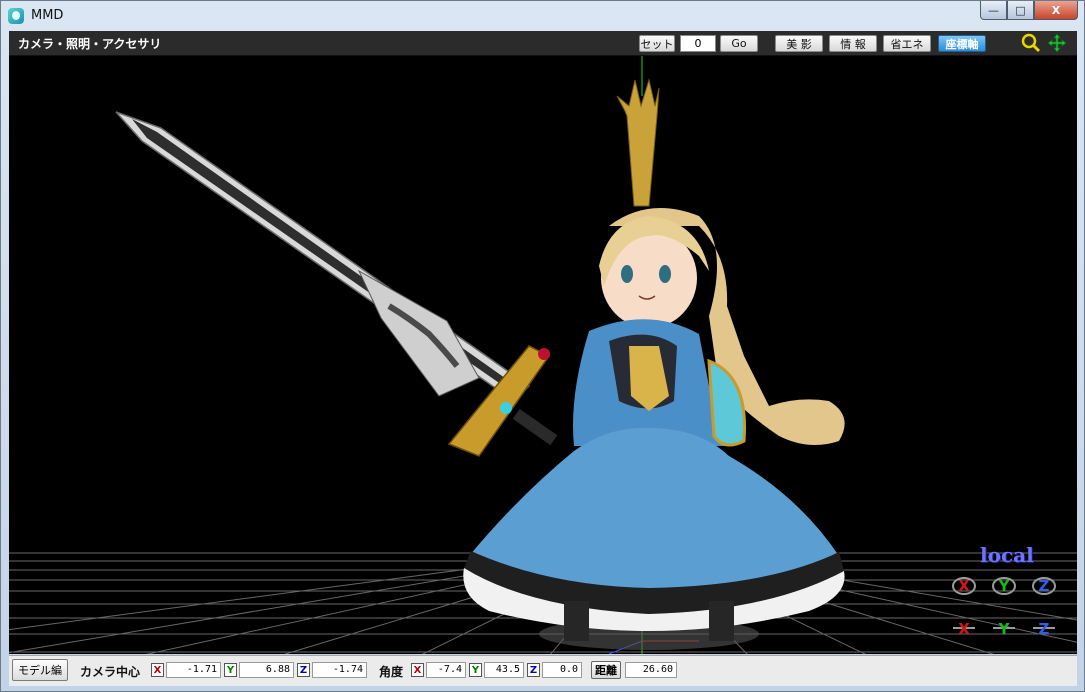  I want to click on set-button: セット, so click(657, 43).